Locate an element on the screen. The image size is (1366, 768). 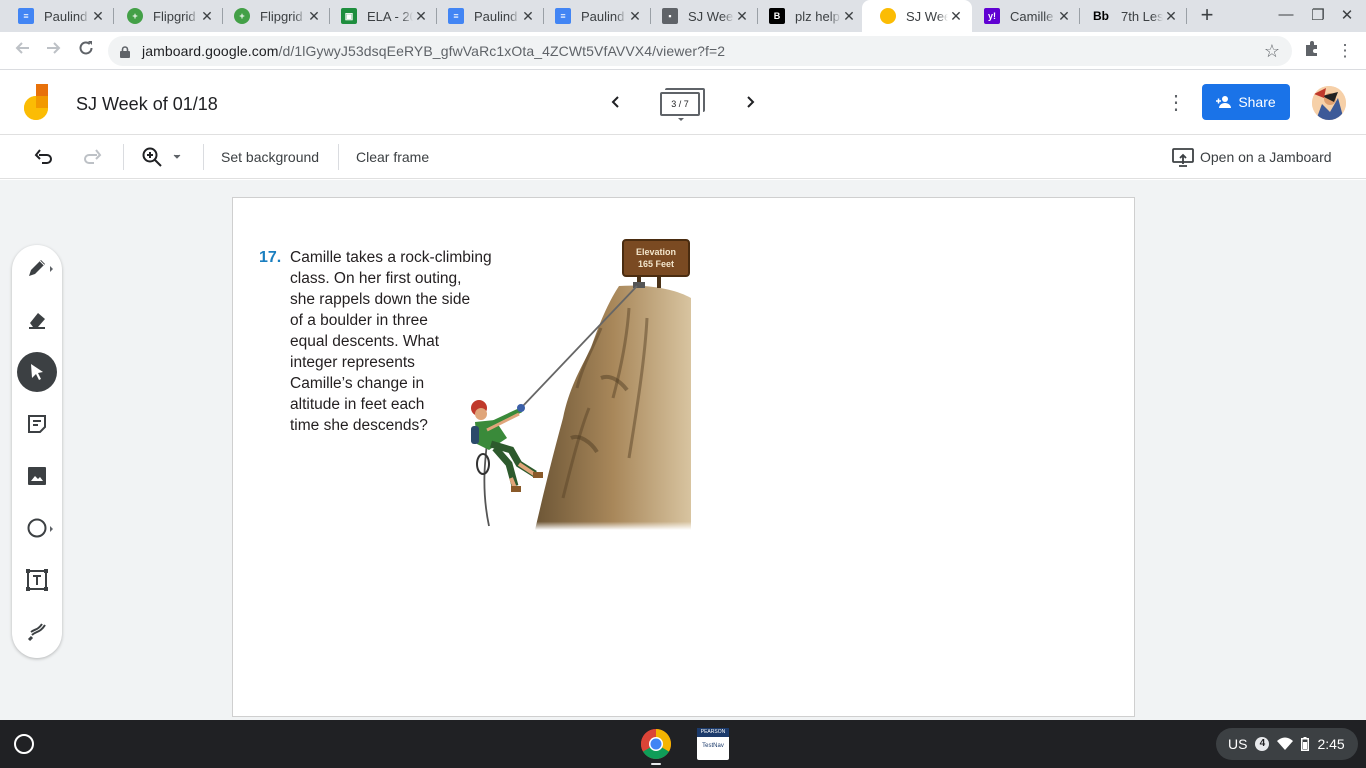
notification-badge: 4 is located at coordinates (1262, 744).